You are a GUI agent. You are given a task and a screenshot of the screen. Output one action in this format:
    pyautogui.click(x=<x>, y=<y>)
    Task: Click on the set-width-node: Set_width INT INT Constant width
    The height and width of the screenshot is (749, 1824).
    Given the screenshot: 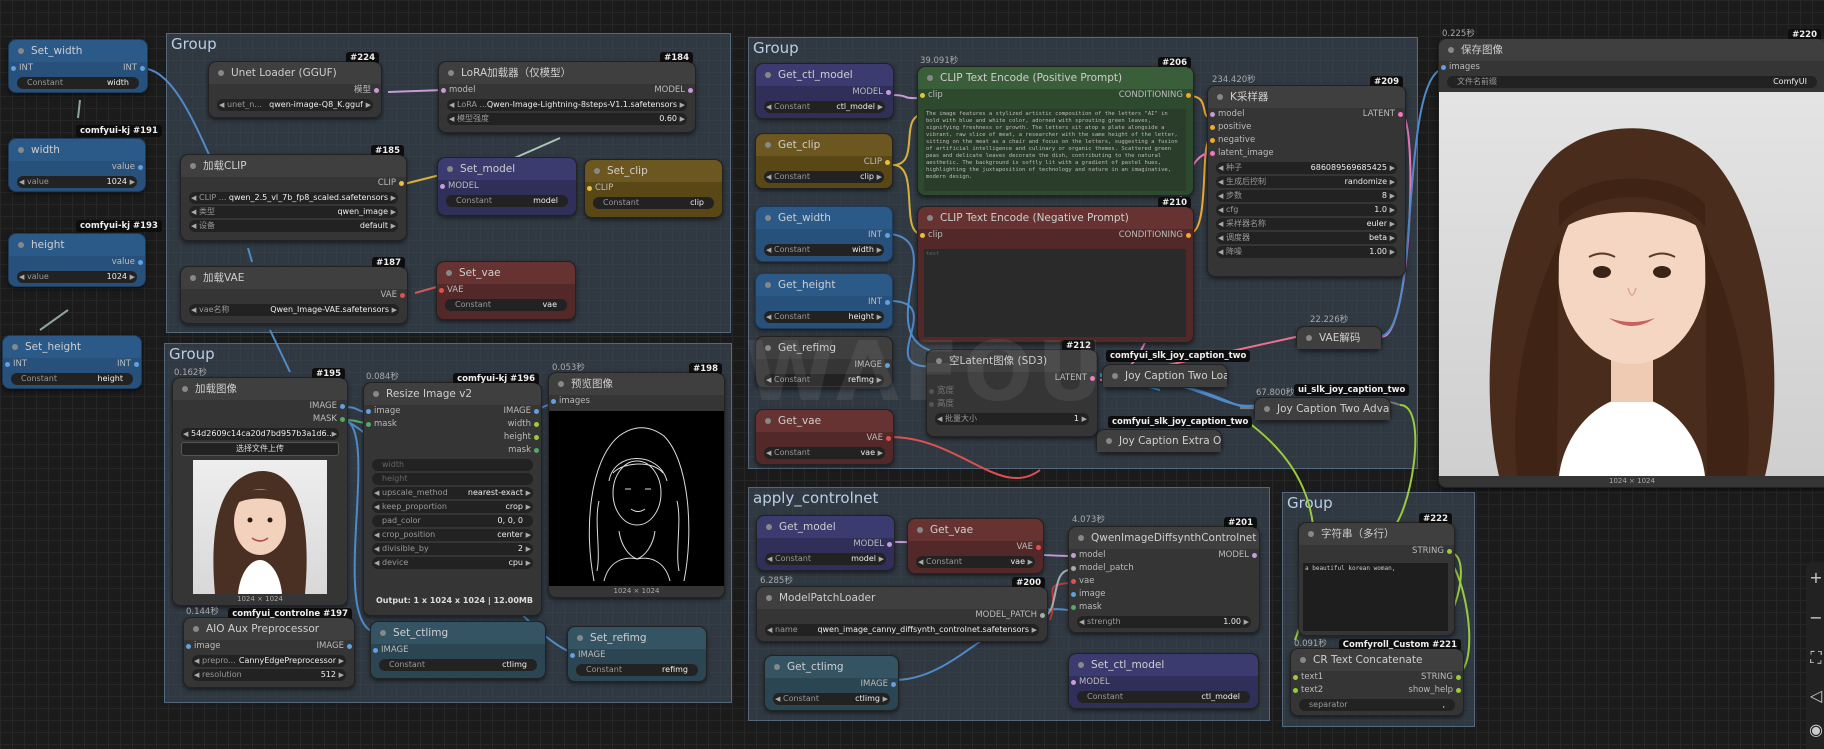 What is the action you would take?
    pyautogui.click(x=78, y=66)
    